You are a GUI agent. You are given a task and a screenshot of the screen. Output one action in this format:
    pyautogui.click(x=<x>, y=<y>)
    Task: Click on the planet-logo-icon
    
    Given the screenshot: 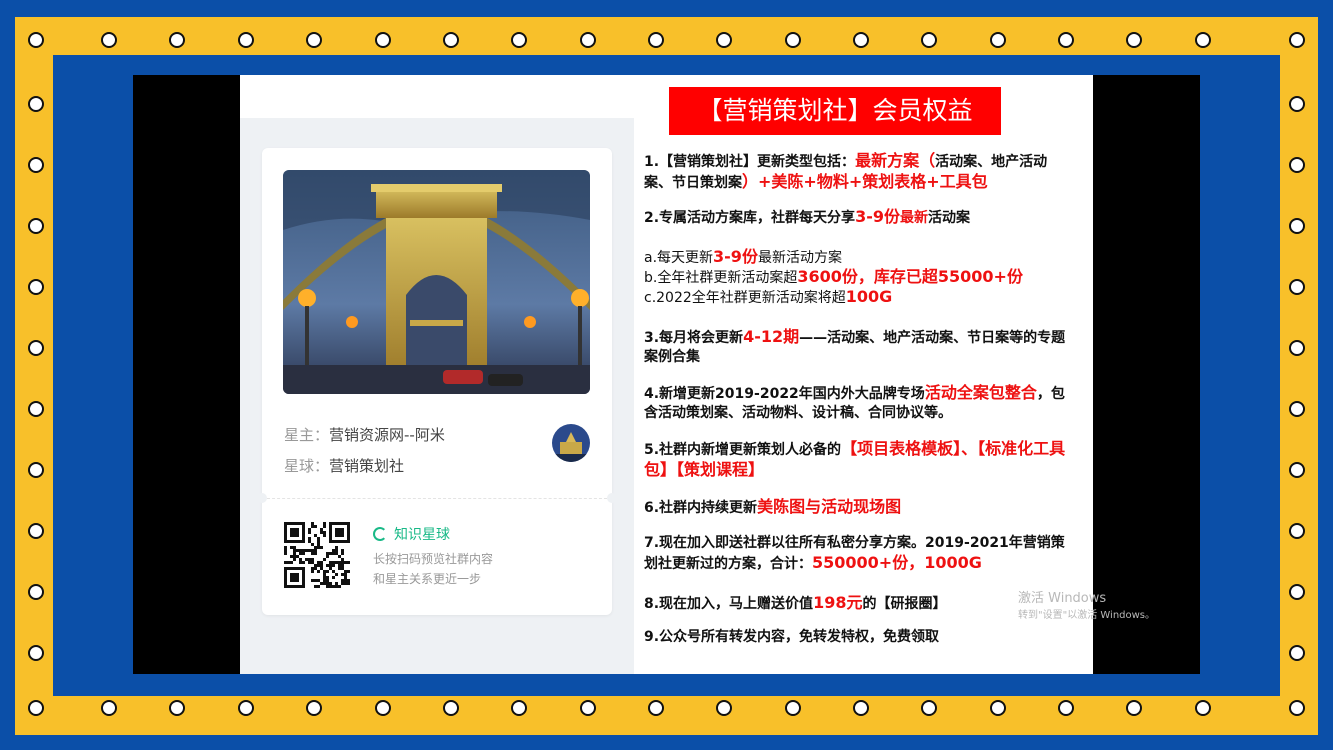 What is the action you would take?
    pyautogui.click(x=380, y=534)
    